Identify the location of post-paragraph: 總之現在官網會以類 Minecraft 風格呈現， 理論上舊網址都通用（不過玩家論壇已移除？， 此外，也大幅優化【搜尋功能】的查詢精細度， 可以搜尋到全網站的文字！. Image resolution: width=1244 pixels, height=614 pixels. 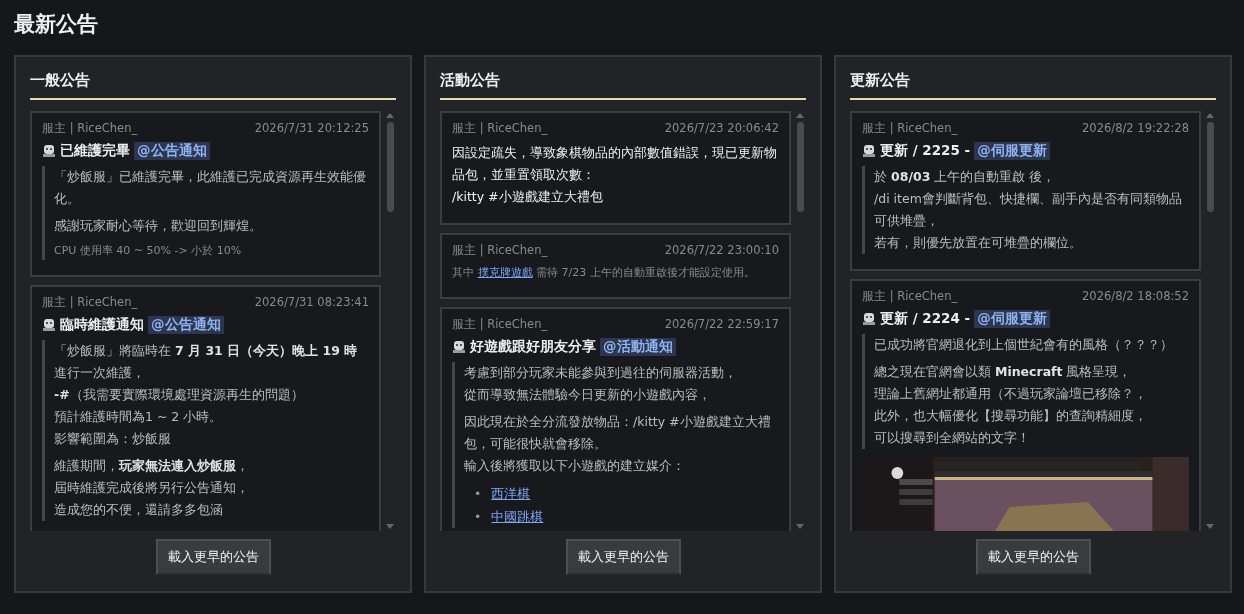
(1011, 405).